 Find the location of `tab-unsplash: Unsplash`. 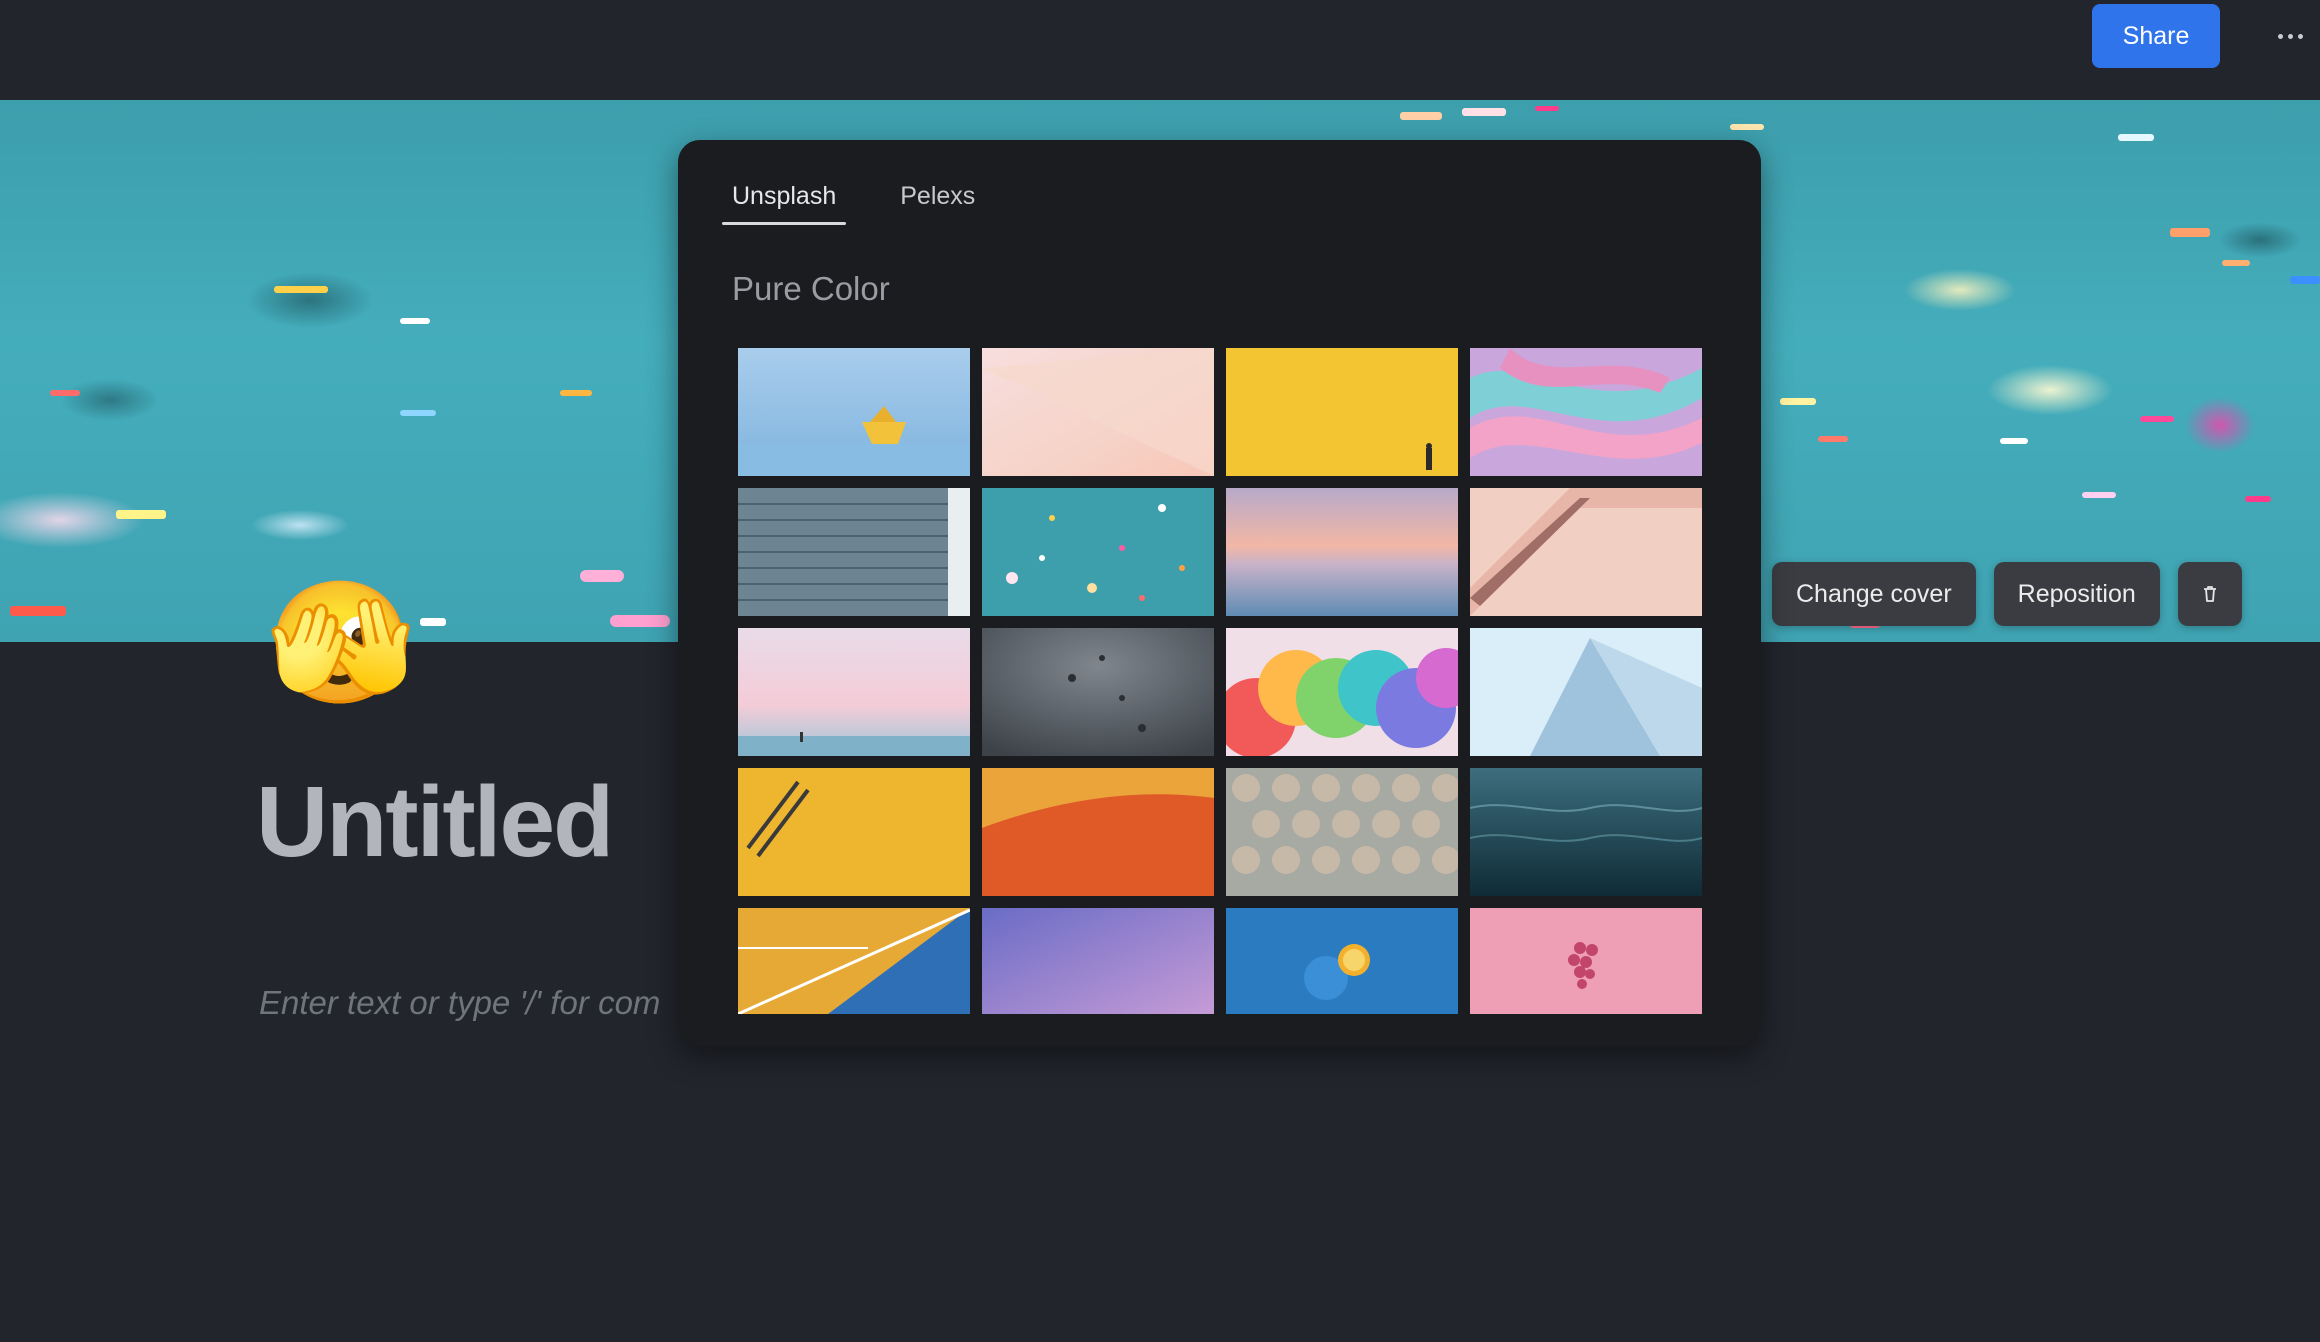

tab-unsplash: Unsplash is located at coordinates (784, 197).